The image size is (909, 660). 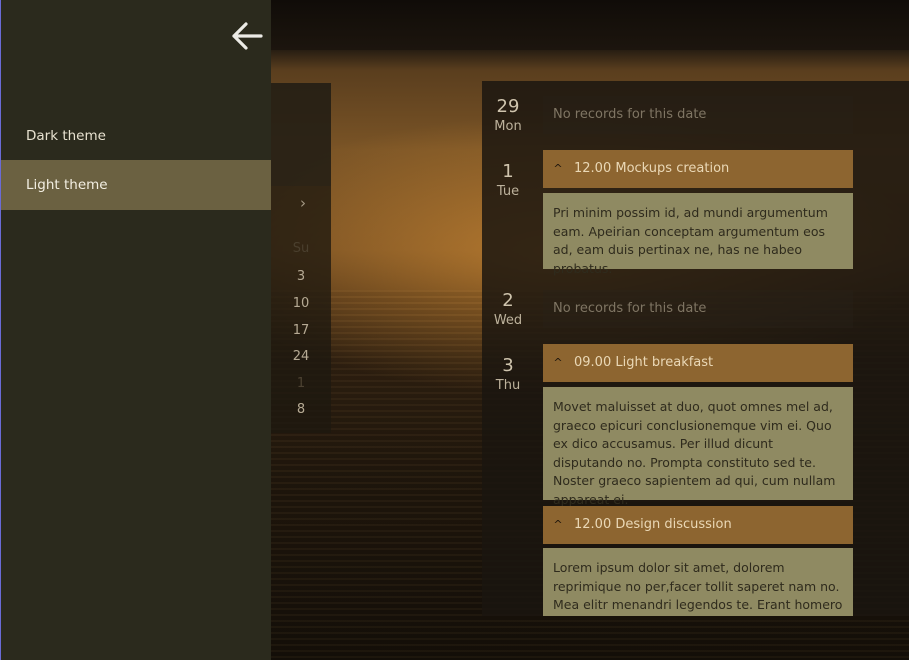 I want to click on calendar-day: 3, so click(x=301, y=276).